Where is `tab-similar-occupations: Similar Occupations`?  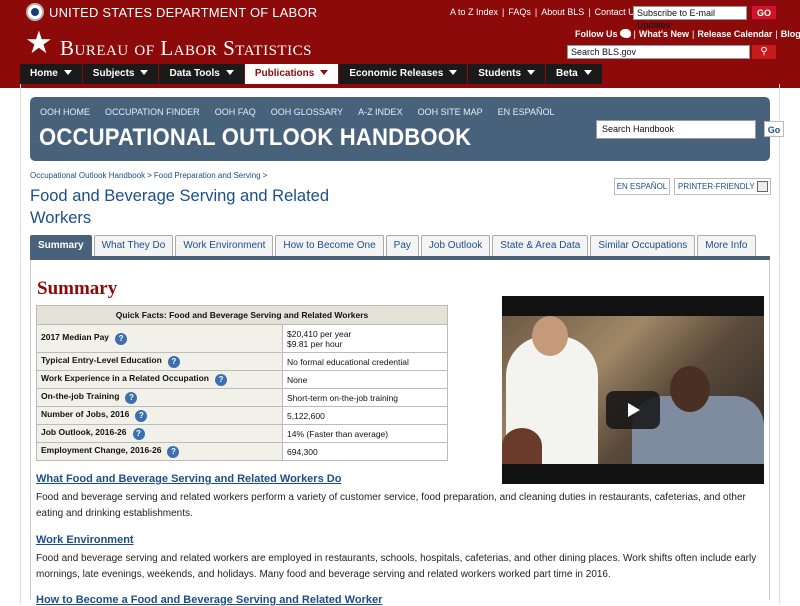
tab-similar-occupations: Similar Occupations is located at coordinates (643, 246).